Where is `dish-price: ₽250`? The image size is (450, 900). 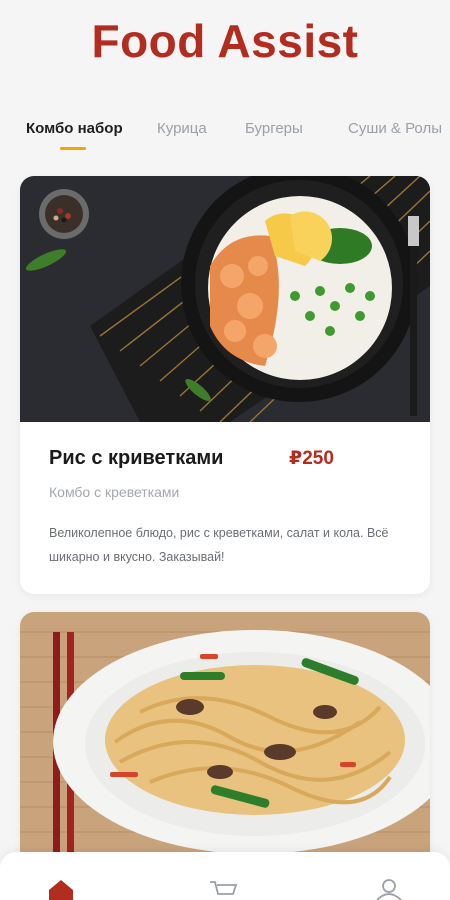 dish-price: ₽250 is located at coordinates (311, 458).